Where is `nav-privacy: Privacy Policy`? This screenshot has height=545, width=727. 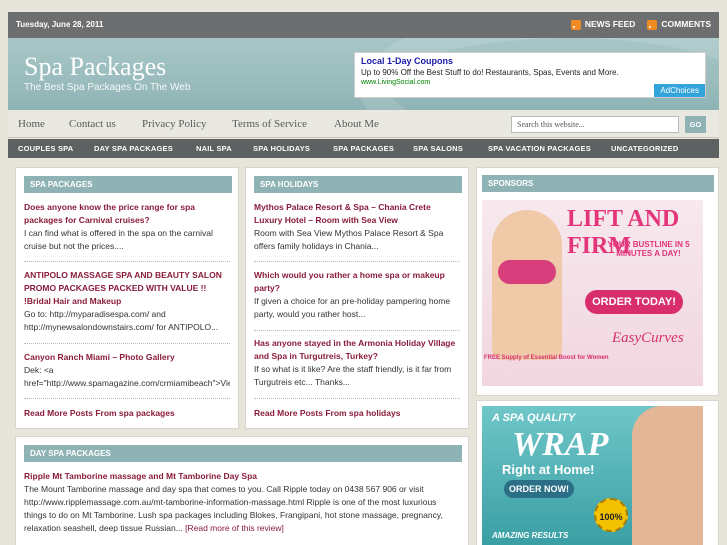
nav-privacy: Privacy Policy is located at coordinates (174, 124).